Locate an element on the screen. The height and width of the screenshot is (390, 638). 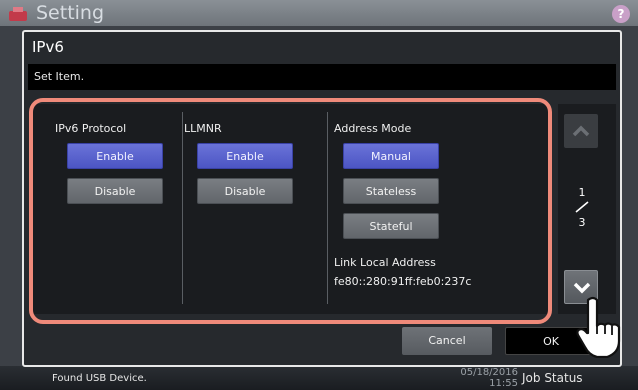
dialog-subtitle: Set Item. is located at coordinates (322, 77).